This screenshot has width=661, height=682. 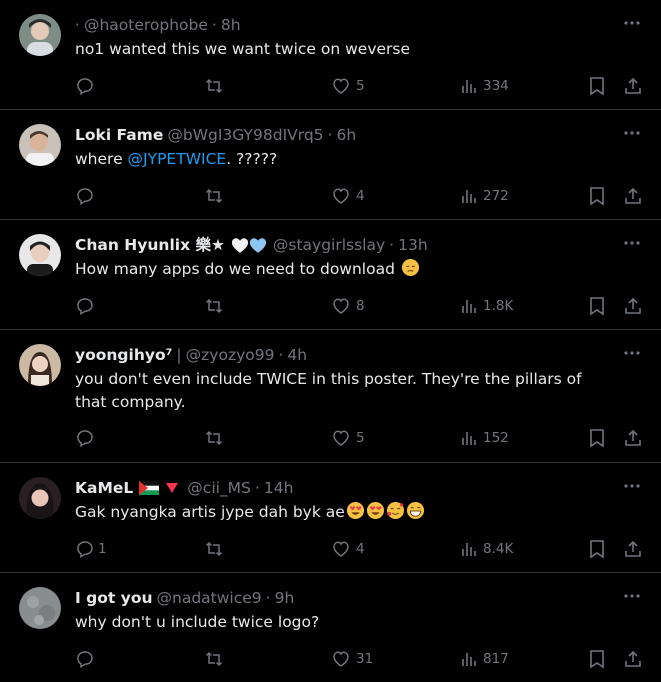 What do you see at coordinates (329, 245) in the screenshot?
I see `user-handle: @staygirlsslay` at bounding box center [329, 245].